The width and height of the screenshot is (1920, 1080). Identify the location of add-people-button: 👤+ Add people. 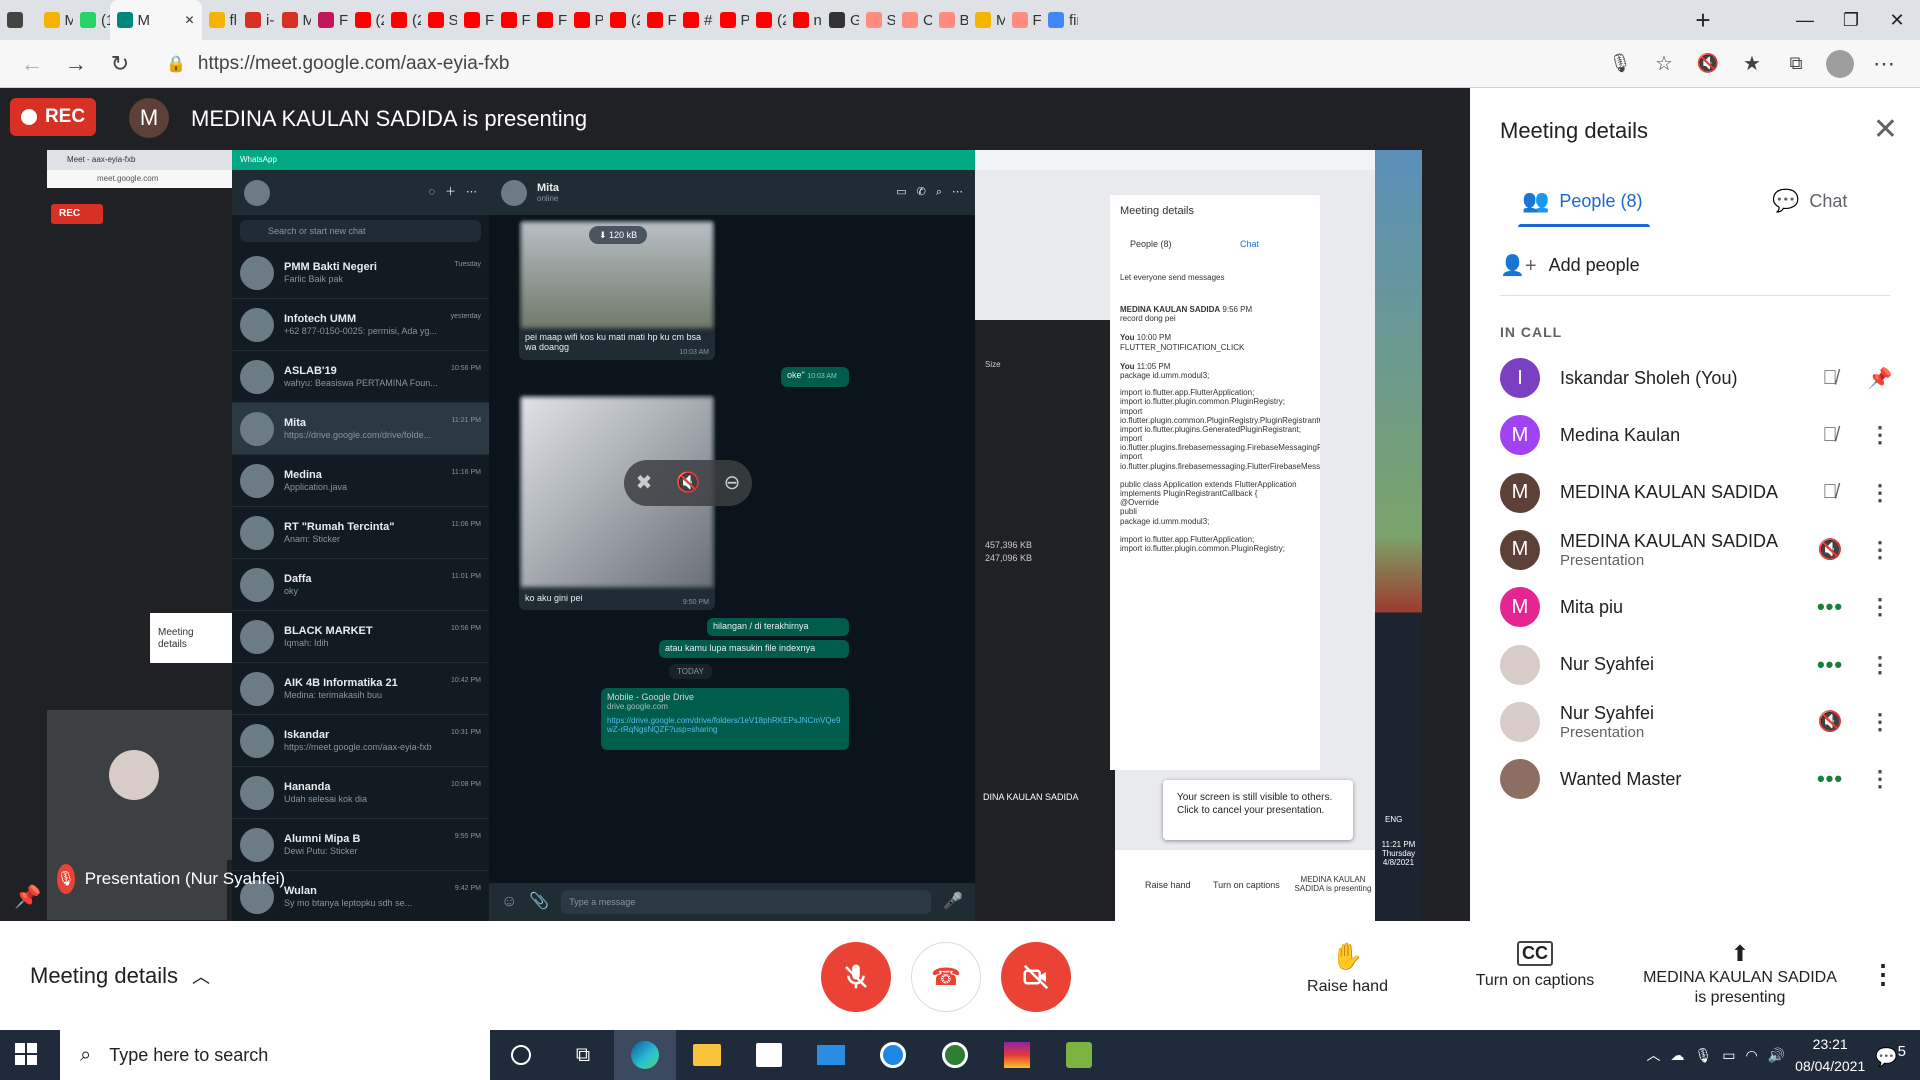
(1570, 265).